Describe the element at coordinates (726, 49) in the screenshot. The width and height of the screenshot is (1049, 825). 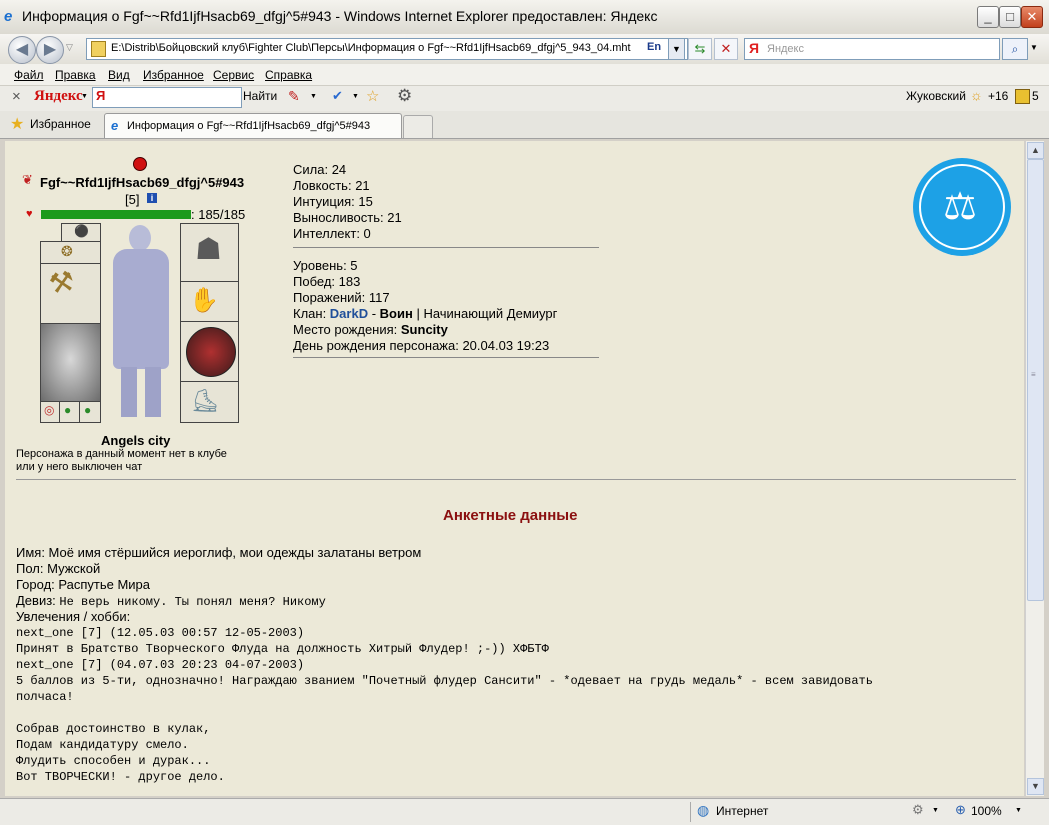
I see `stop-button: ✕` at that location.